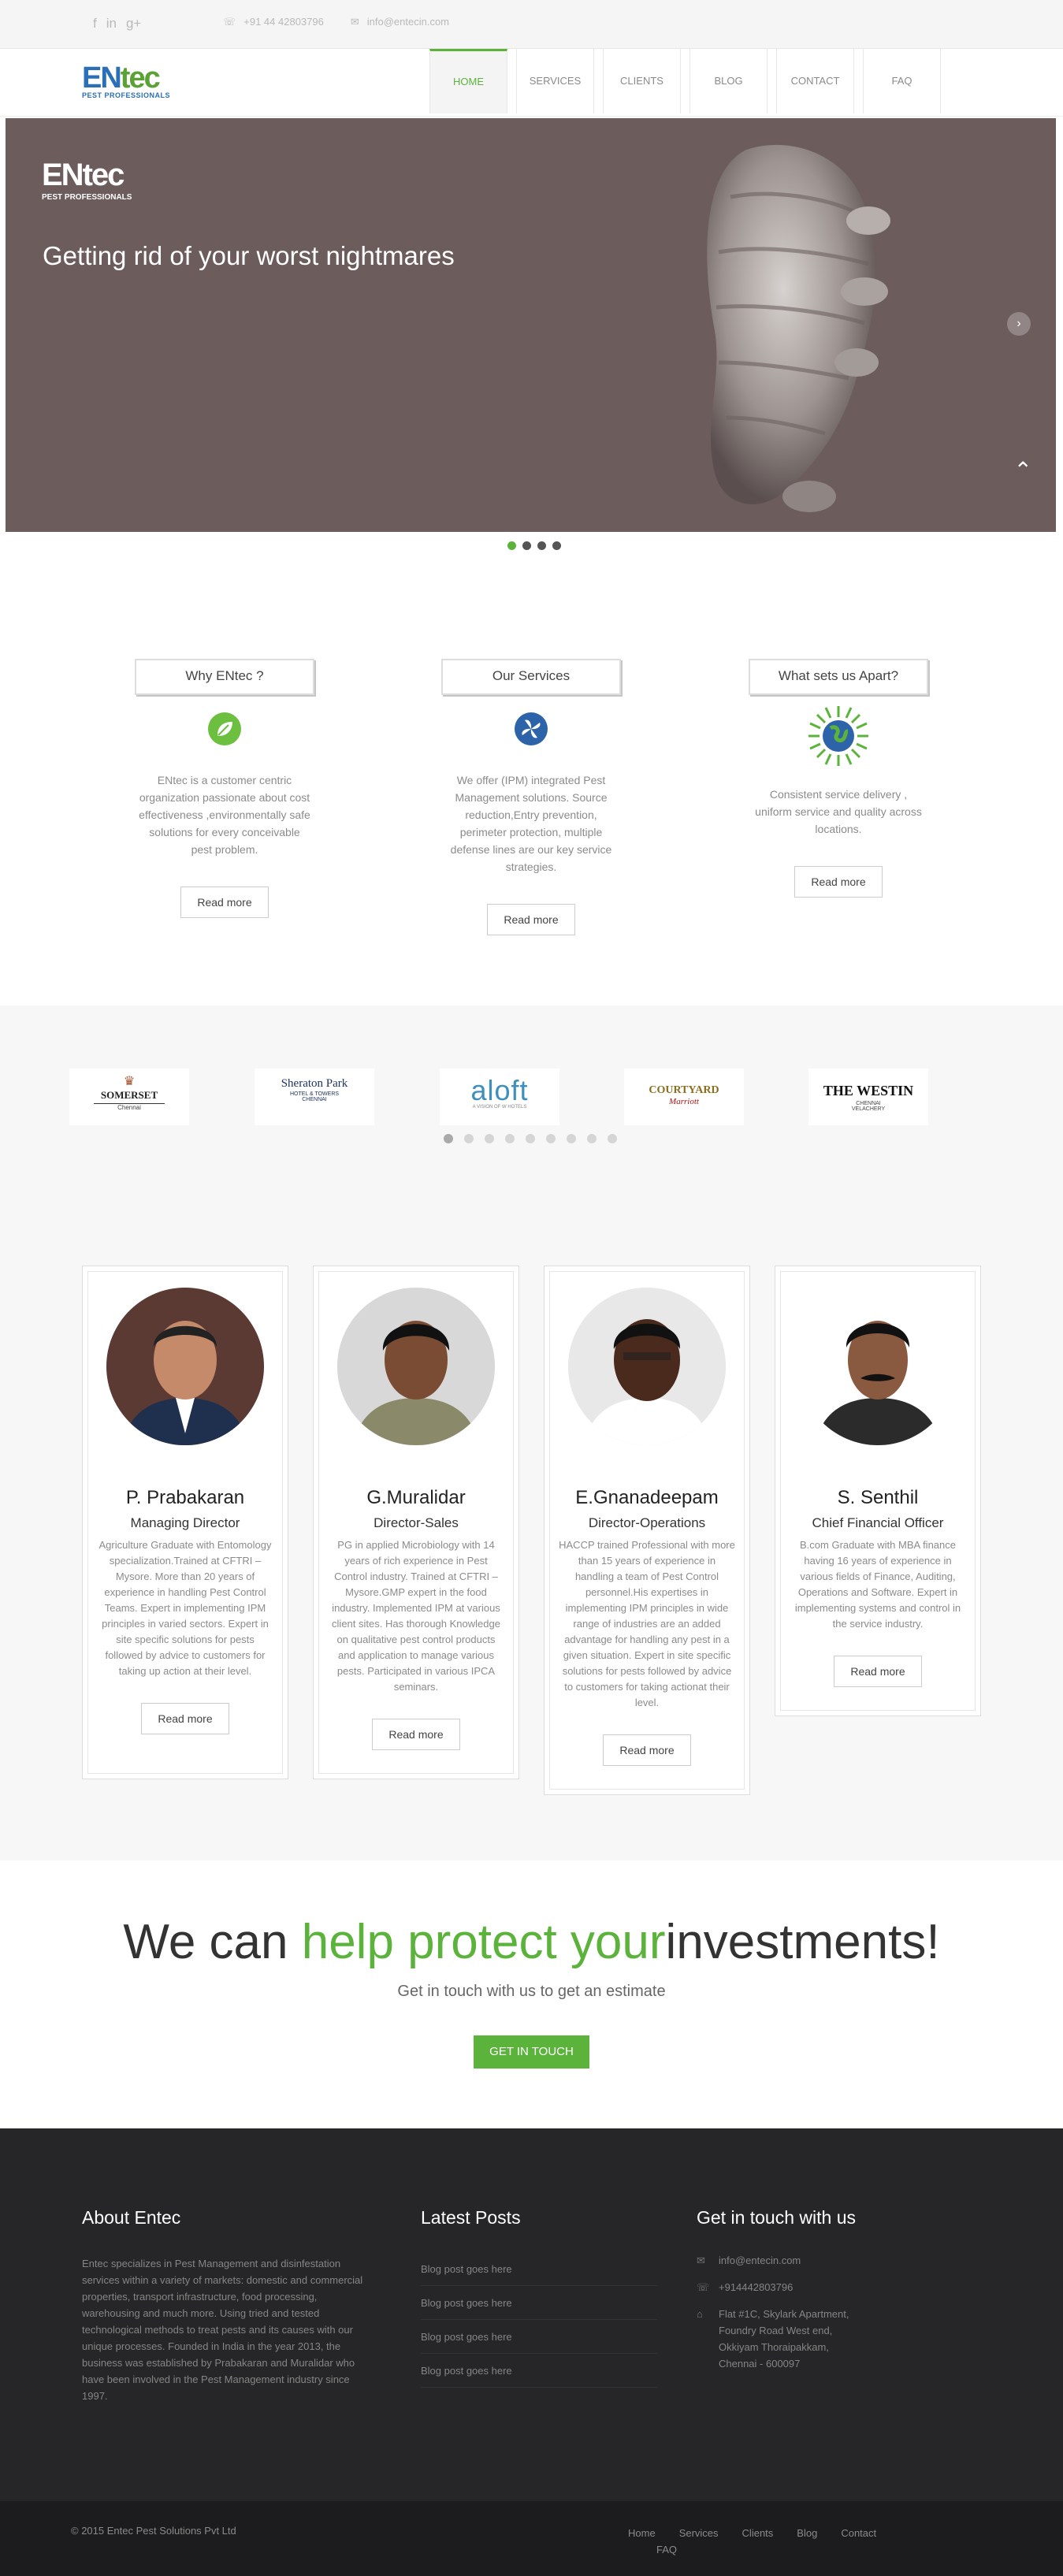 The height and width of the screenshot is (2576, 1063). I want to click on slider-next-arrow-icon: ›, so click(1019, 324).